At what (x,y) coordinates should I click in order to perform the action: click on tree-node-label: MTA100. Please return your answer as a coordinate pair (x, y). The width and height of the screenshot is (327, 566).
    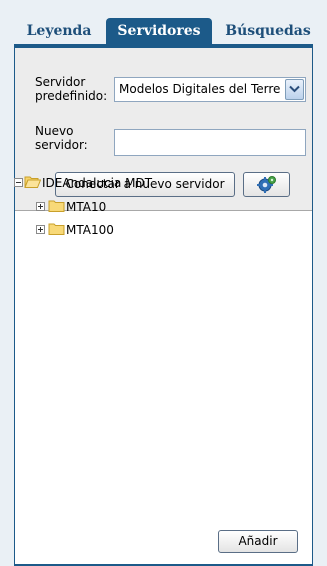
    Looking at the image, I should click on (90, 230).